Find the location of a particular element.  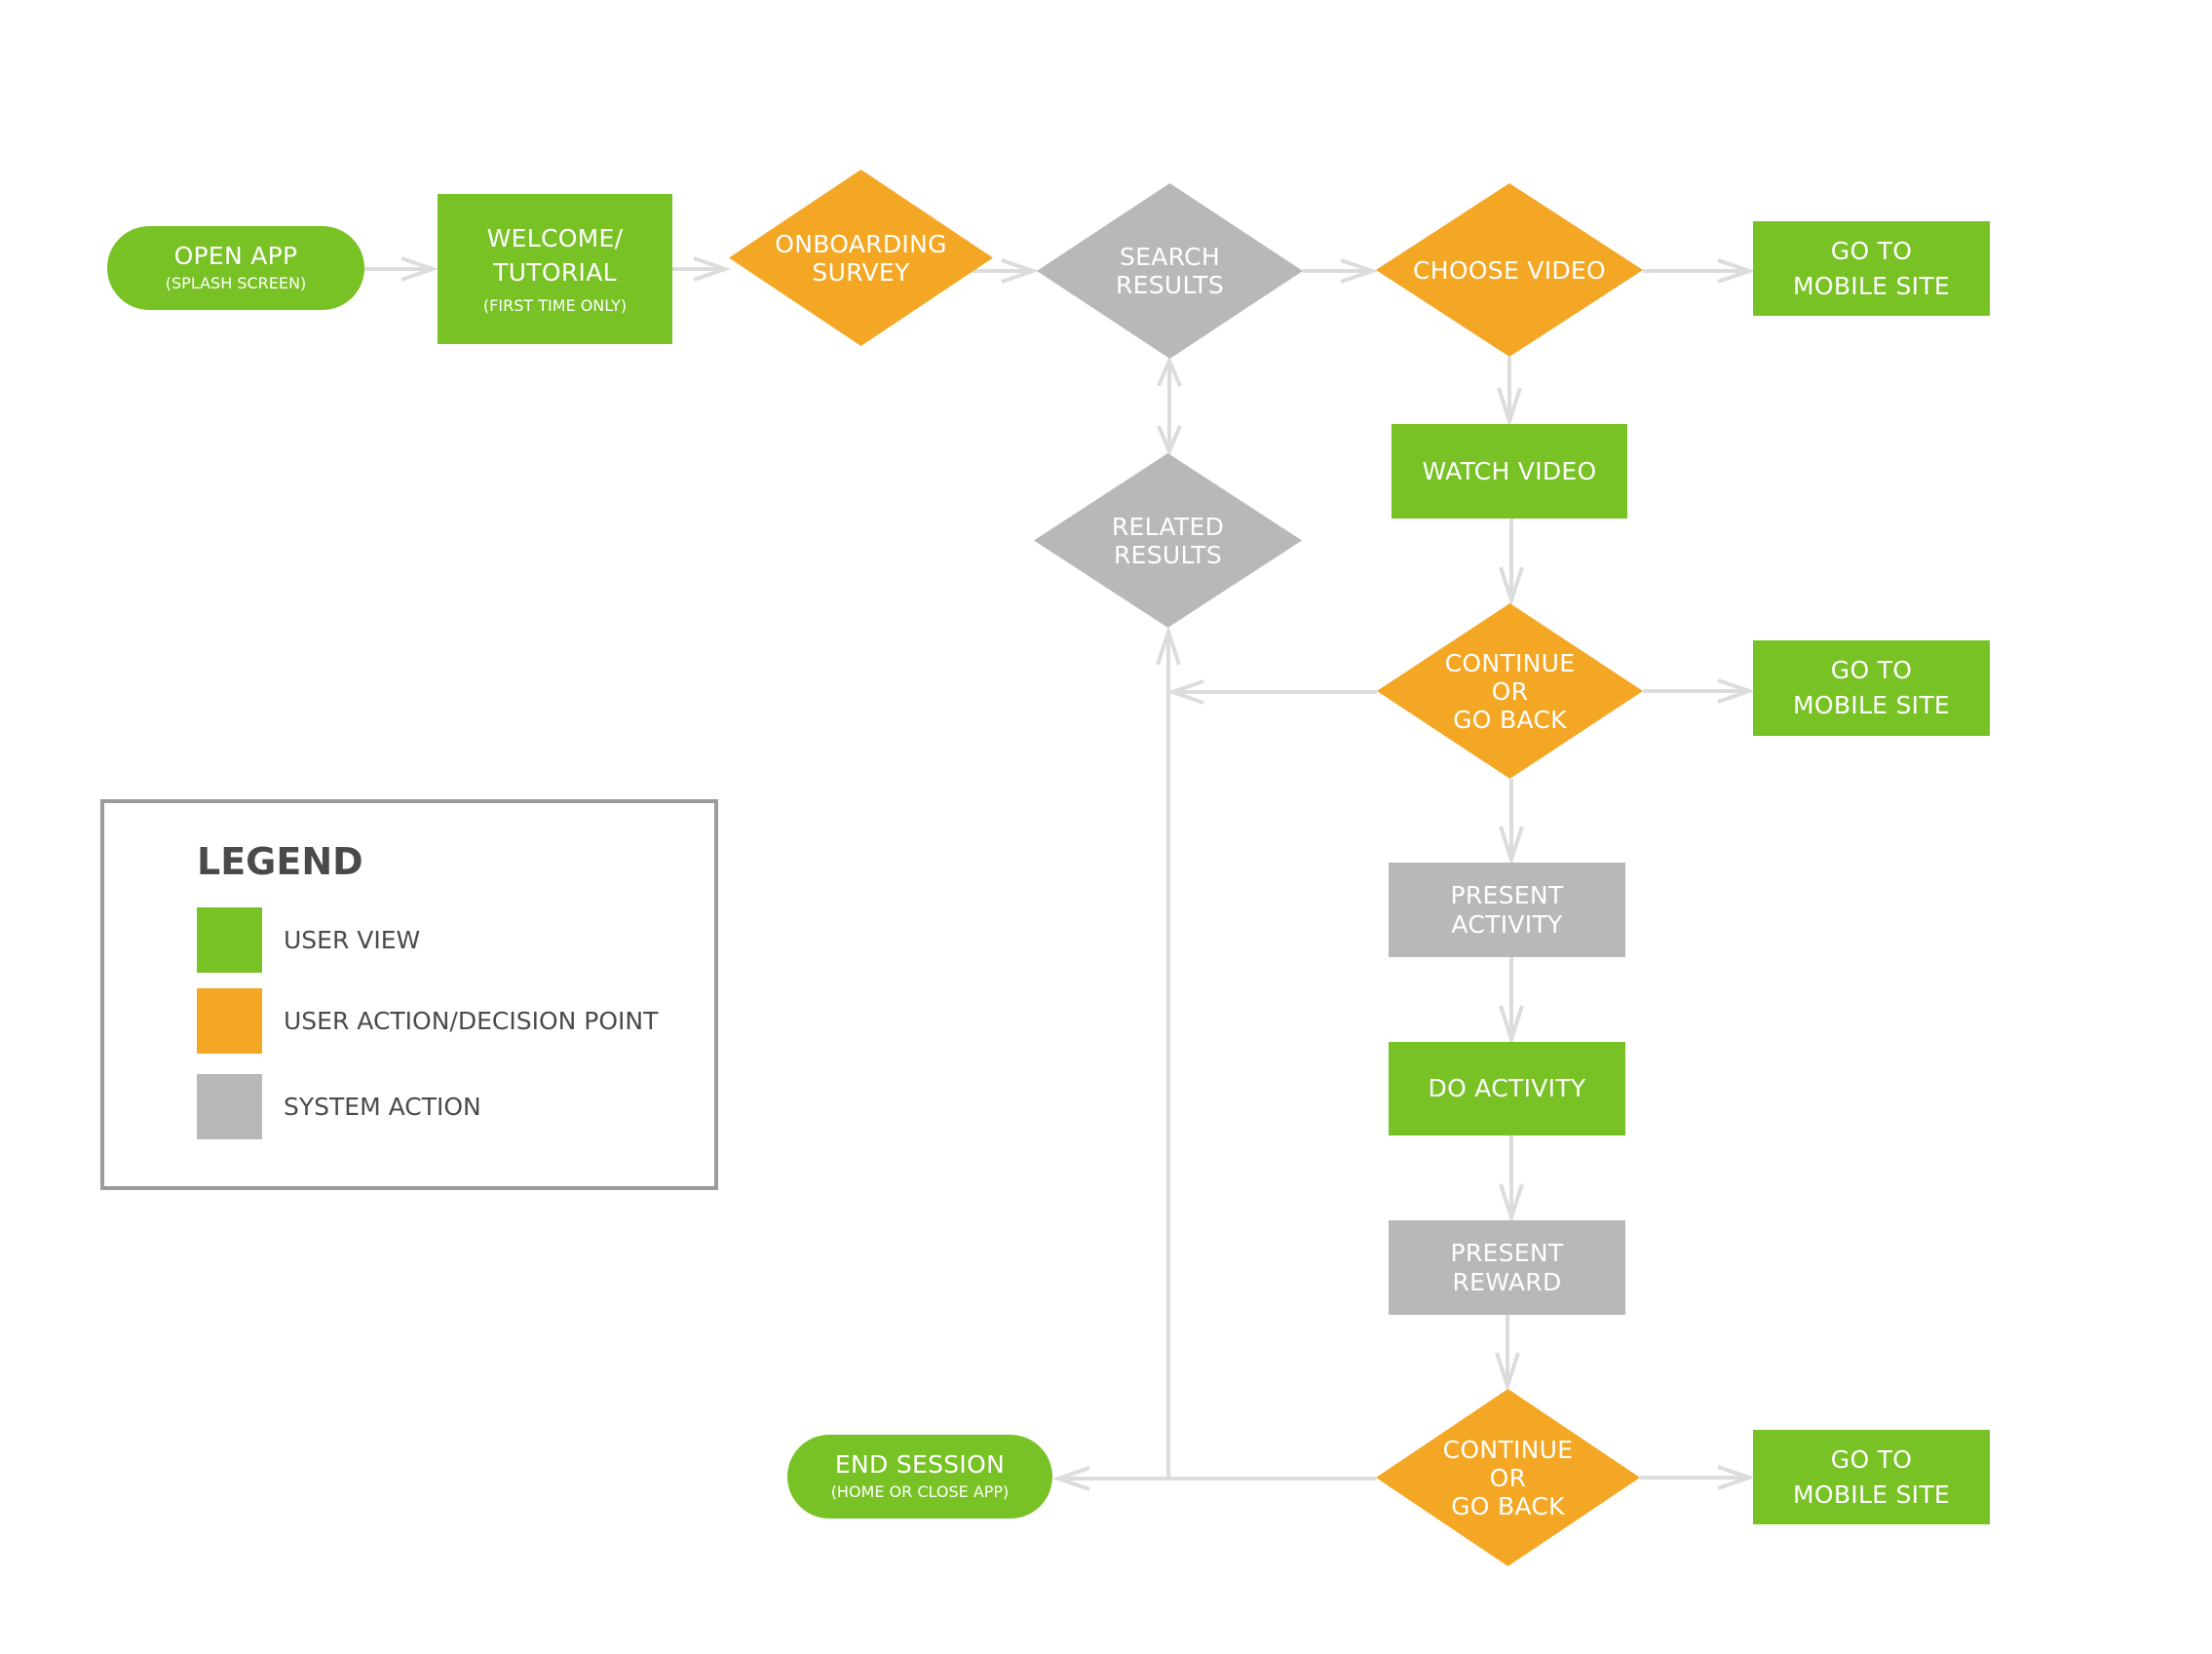

mobile-site-3-line1: GO TO is located at coordinates (1871, 1459).